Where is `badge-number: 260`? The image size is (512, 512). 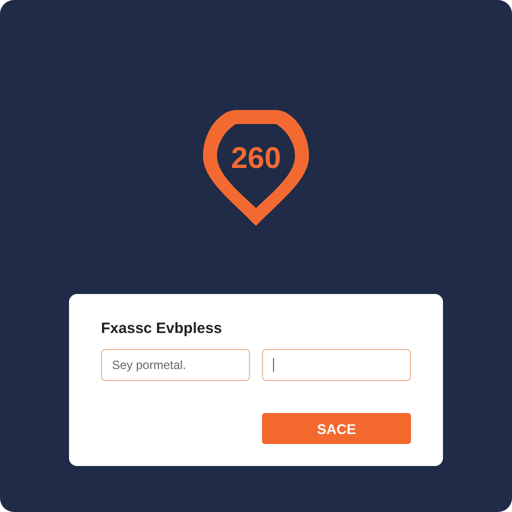
badge-number: 260 is located at coordinates (256, 159).